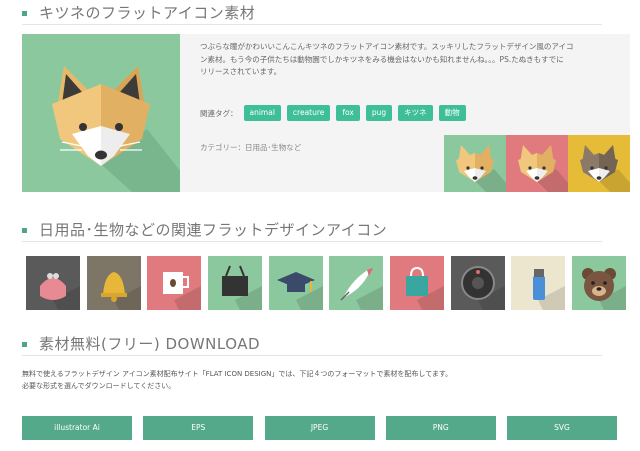  Describe the element at coordinates (598, 283) in the screenshot. I see `bear-icon` at that location.